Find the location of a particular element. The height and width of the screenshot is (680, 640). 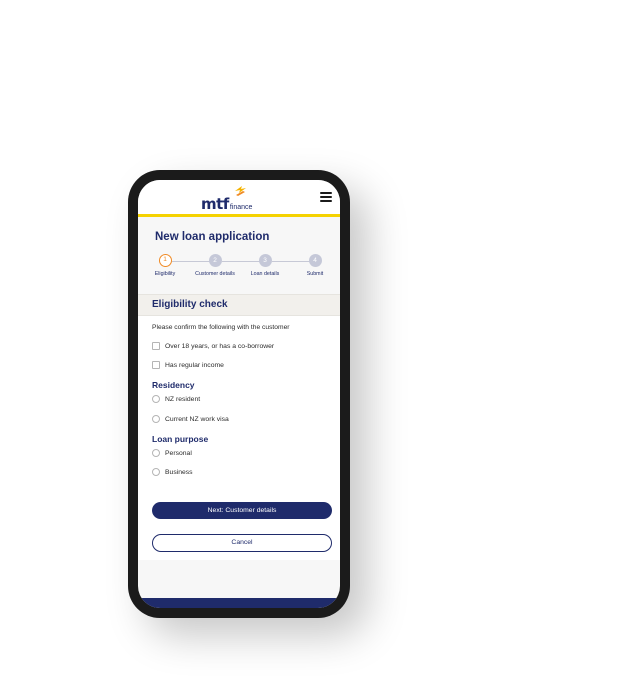

app-header: mtf finance is located at coordinates (239, 198).